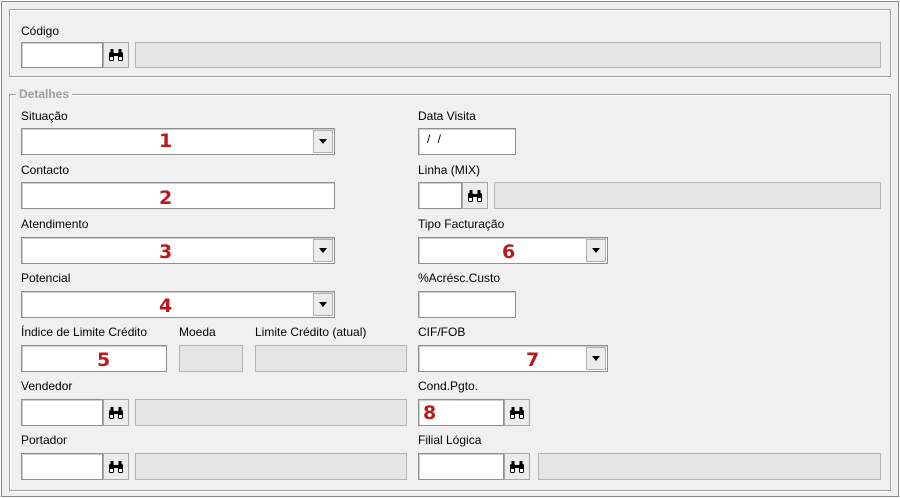 The image size is (900, 498). Describe the element at coordinates (45, 170) in the screenshot. I see `contacto-label: Contacto` at that location.